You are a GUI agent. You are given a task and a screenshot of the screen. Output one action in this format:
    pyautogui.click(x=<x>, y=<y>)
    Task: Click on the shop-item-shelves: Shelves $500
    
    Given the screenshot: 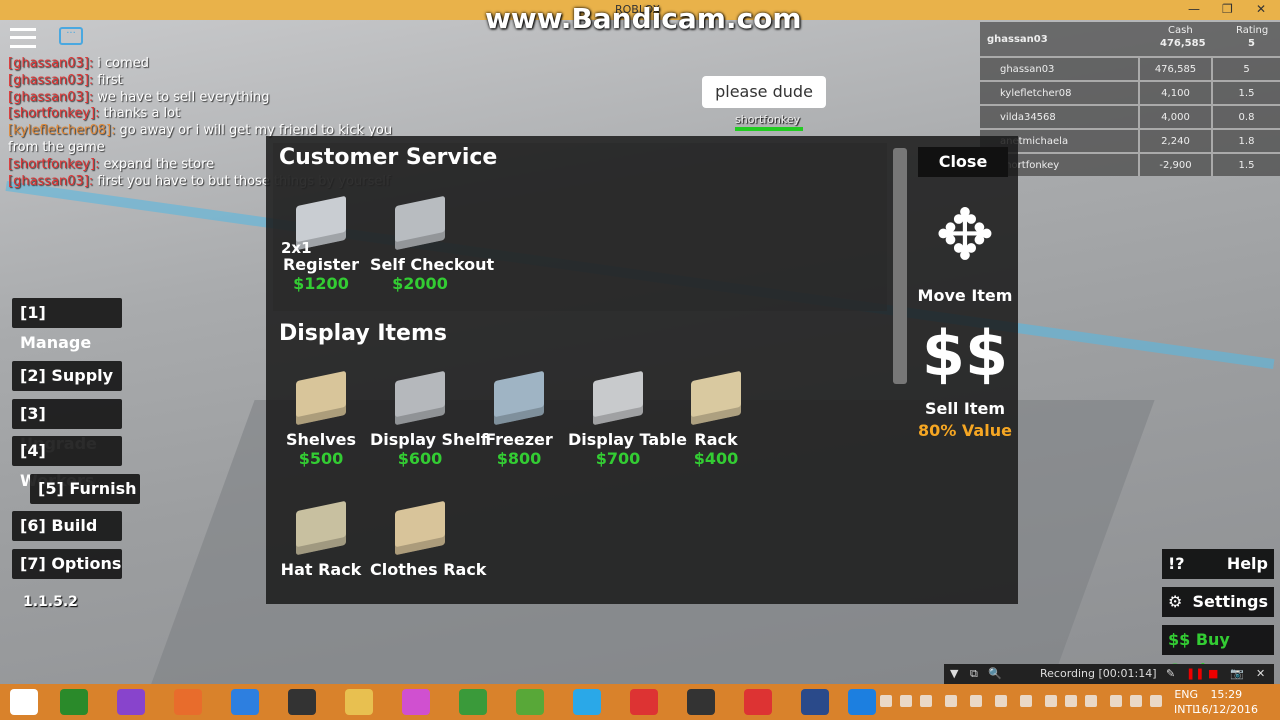 What is the action you would take?
    pyautogui.click(x=322, y=418)
    